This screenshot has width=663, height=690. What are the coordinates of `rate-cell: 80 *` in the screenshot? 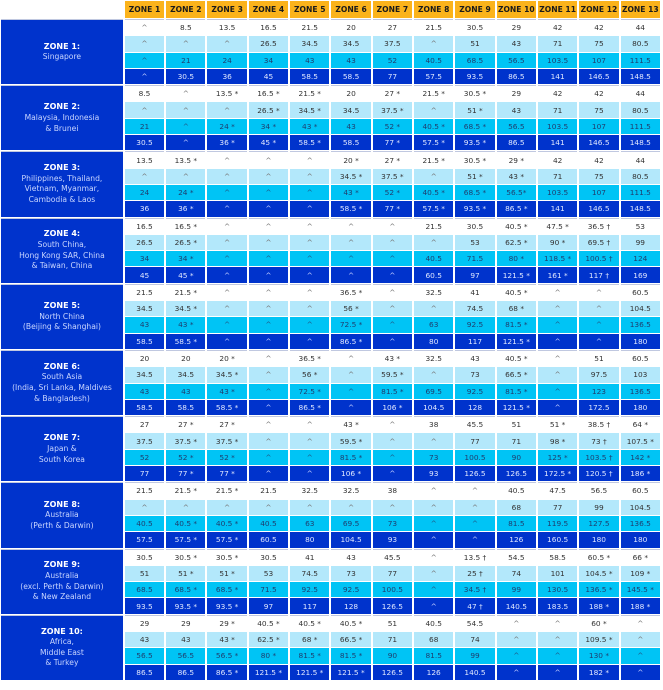 It's located at (516, 259).